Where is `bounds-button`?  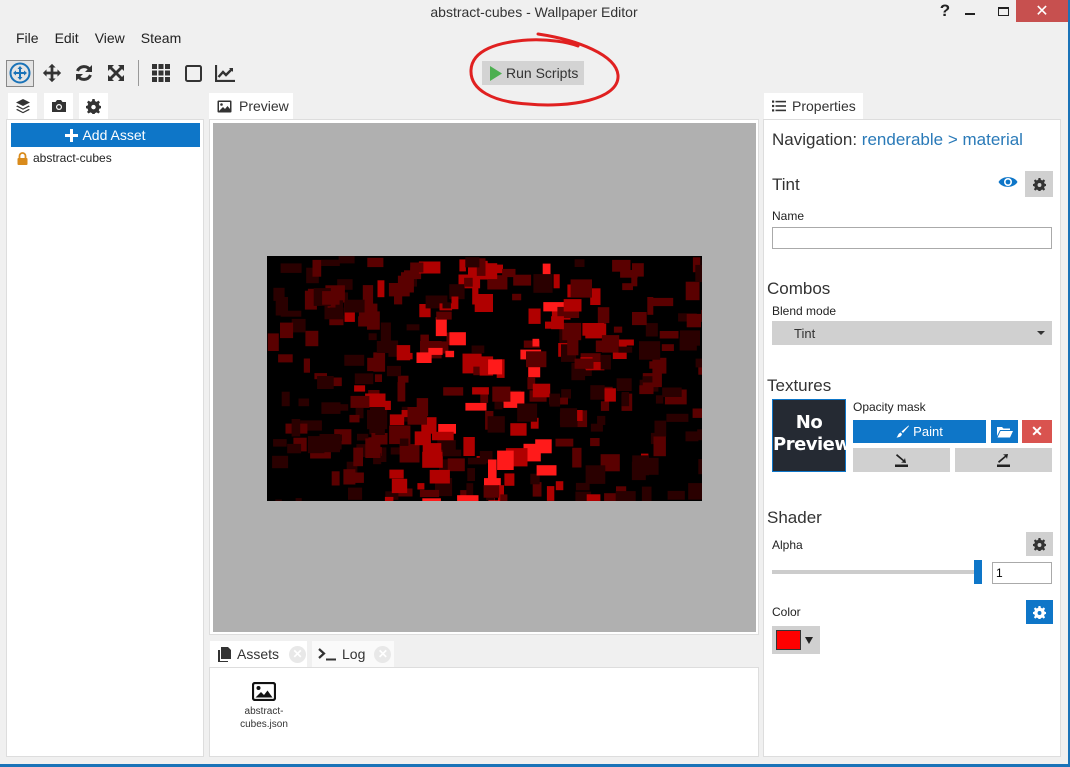
bounds-button is located at coordinates (193, 73).